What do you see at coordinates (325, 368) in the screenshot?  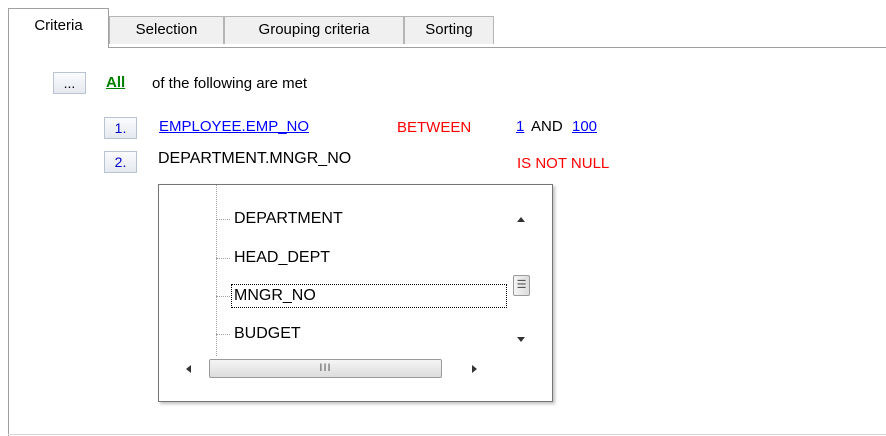 I see `horizontal-scroll-thumb: III` at bounding box center [325, 368].